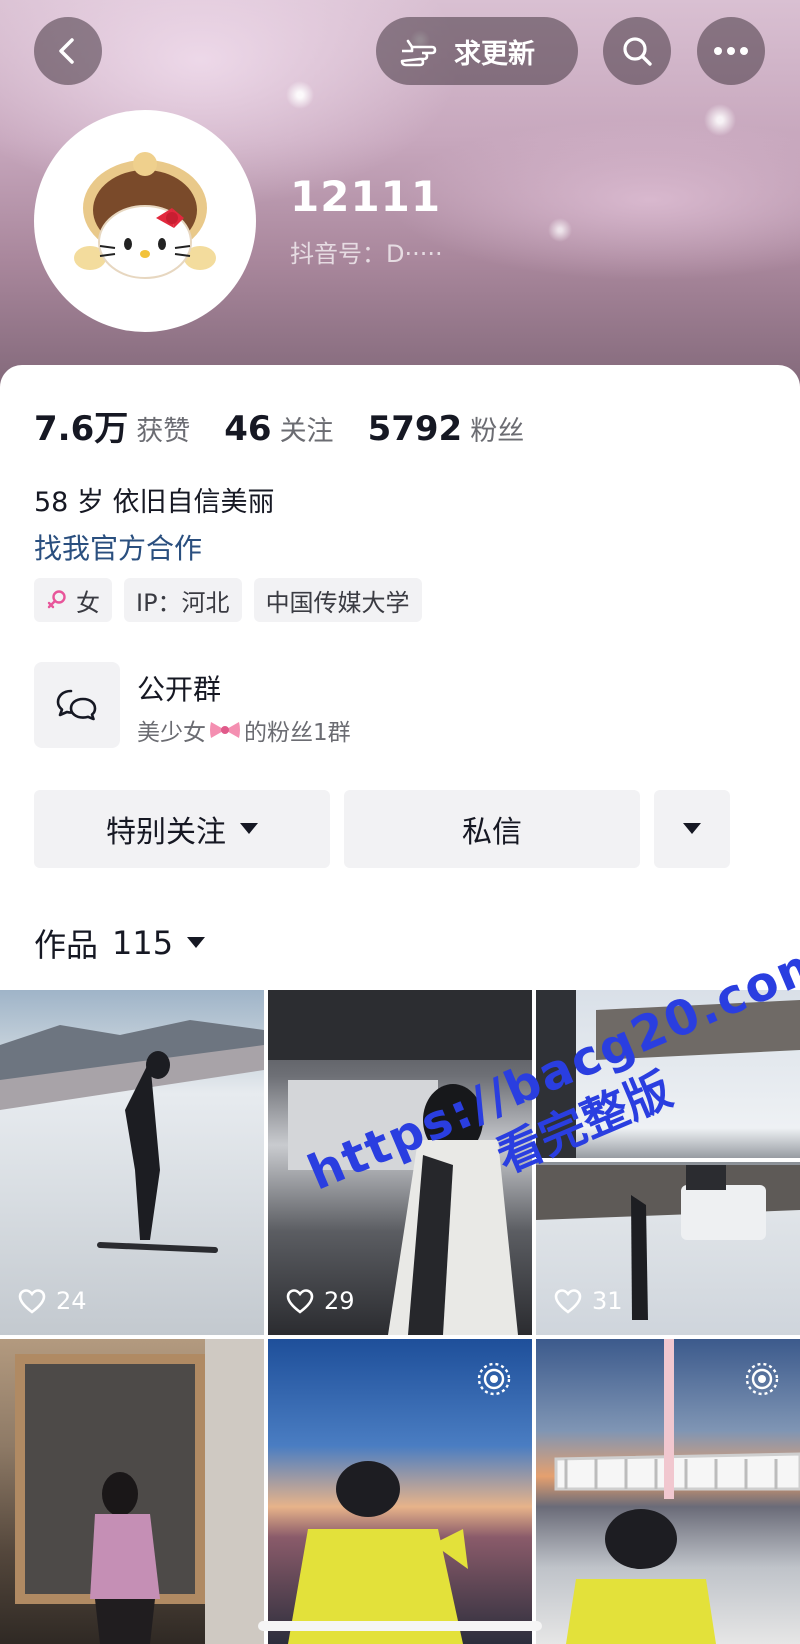  What do you see at coordinates (668, 1155) in the screenshot?
I see `thumbnail-snow-road` at bounding box center [668, 1155].